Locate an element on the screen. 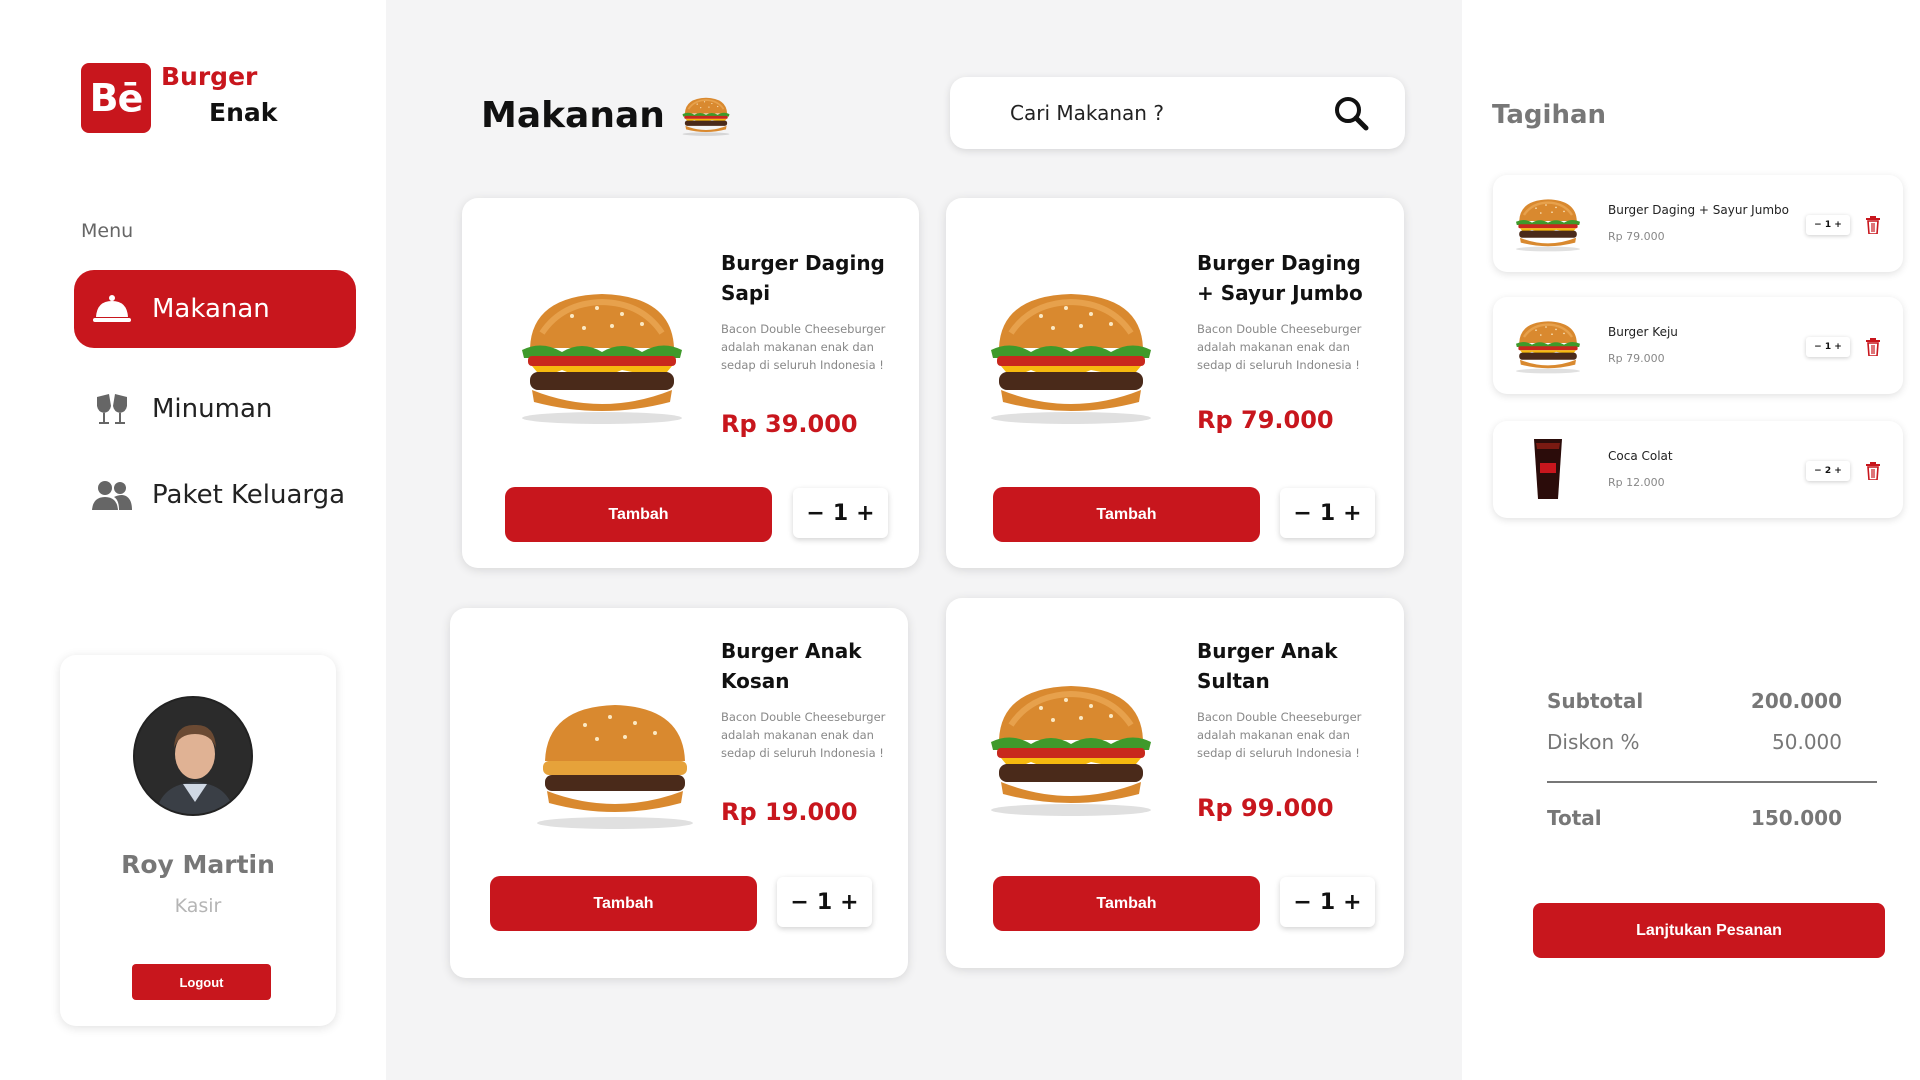  product-price: Rp 99.000 is located at coordinates (1265, 808).